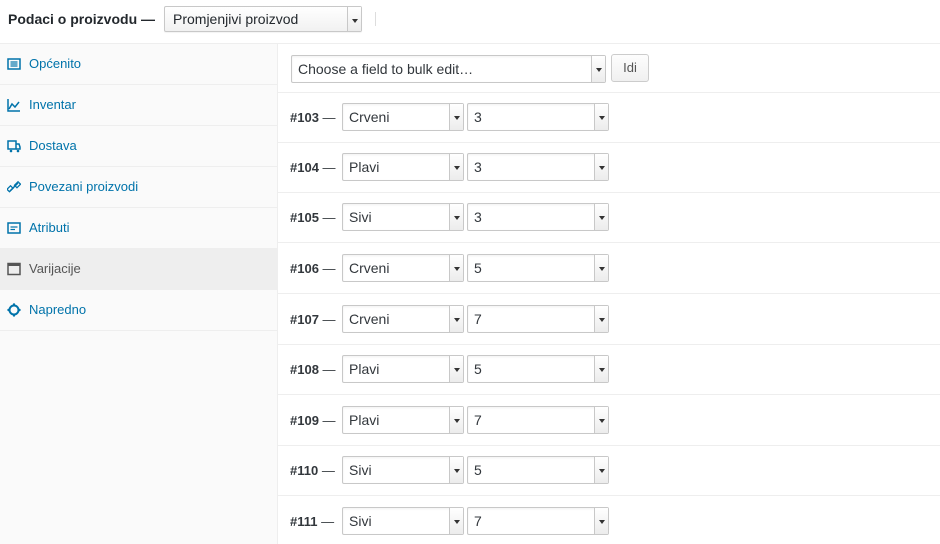  I want to click on advanced-icon, so click(14, 310).